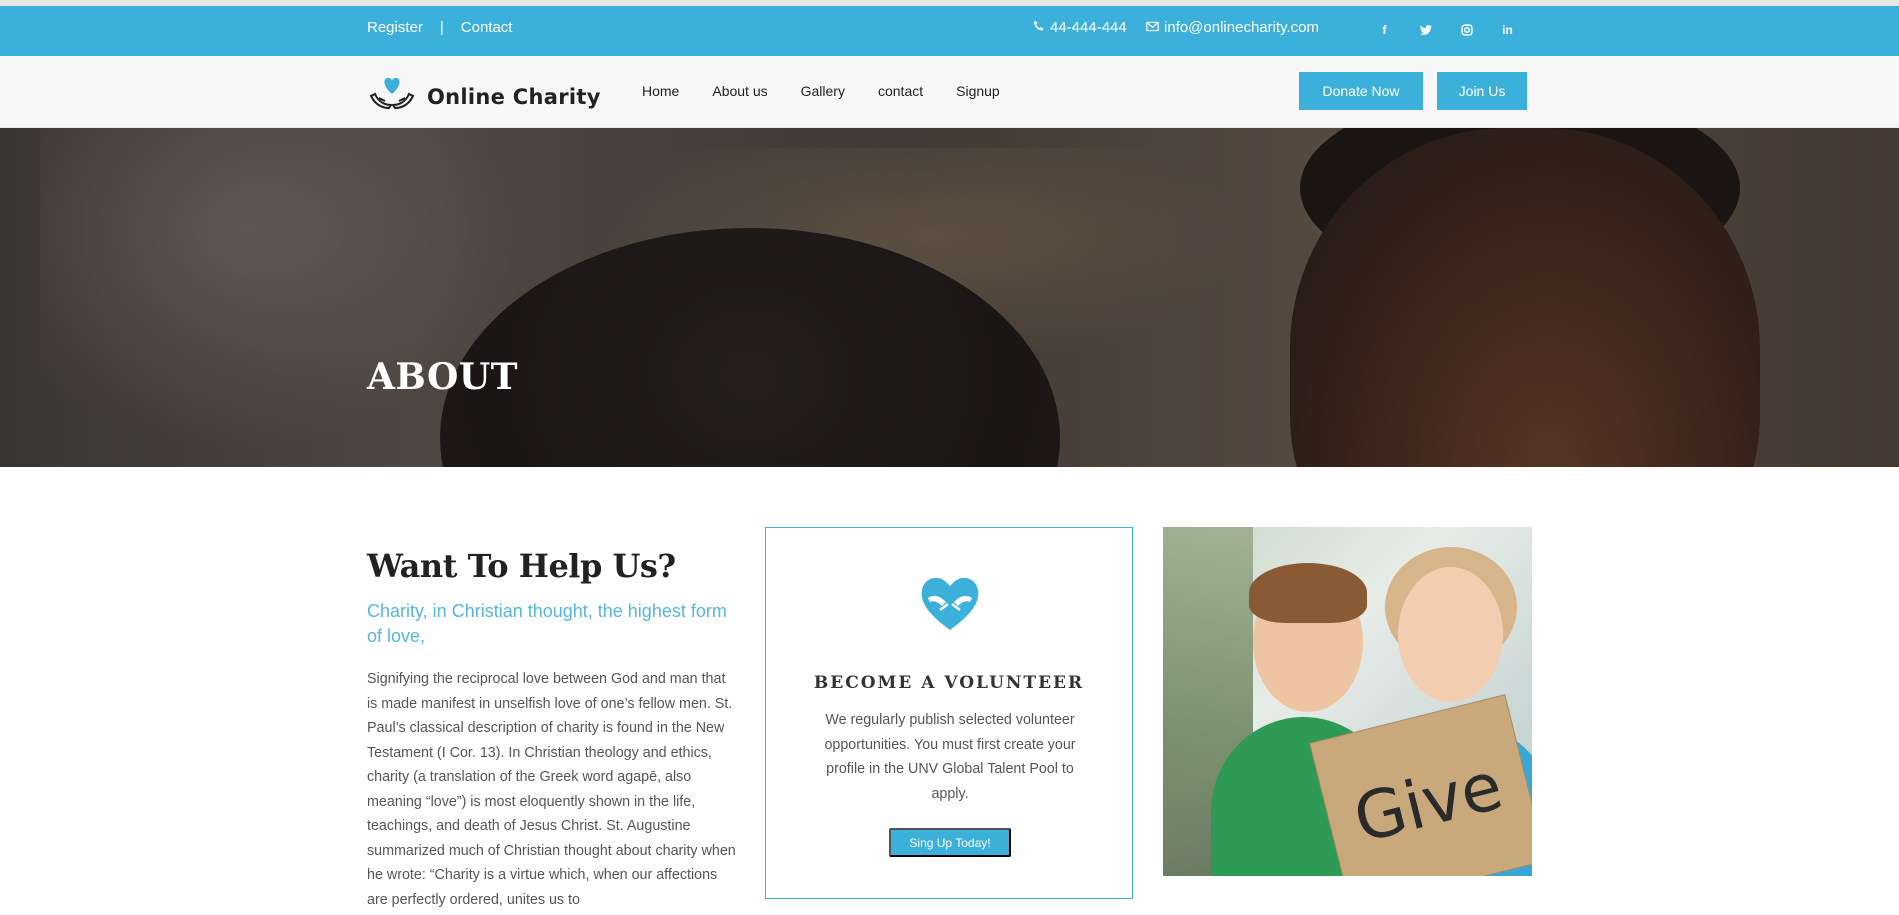 This screenshot has width=1899, height=915. I want to click on envelope-icon, so click(1152, 27).